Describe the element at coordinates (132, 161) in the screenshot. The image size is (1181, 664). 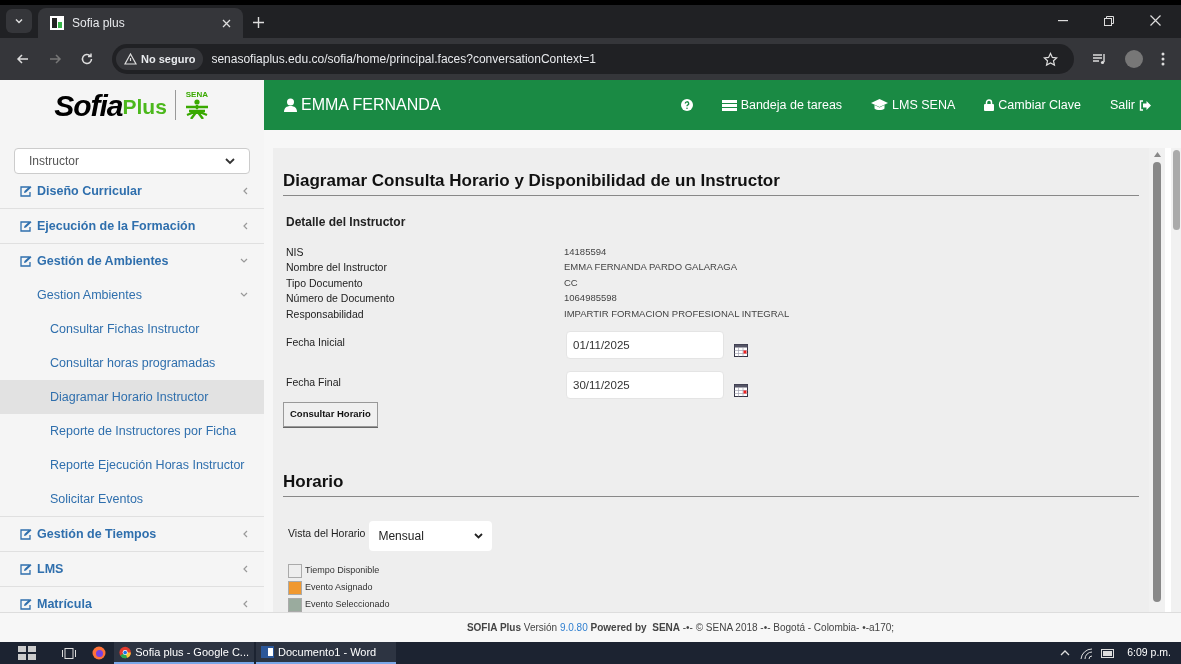
I see `role-select: Instructor` at that location.